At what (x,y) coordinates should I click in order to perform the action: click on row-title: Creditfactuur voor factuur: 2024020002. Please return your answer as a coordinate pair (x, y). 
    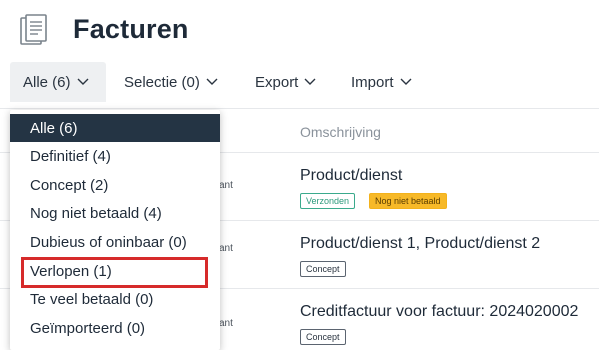
    Looking at the image, I should click on (439, 312).